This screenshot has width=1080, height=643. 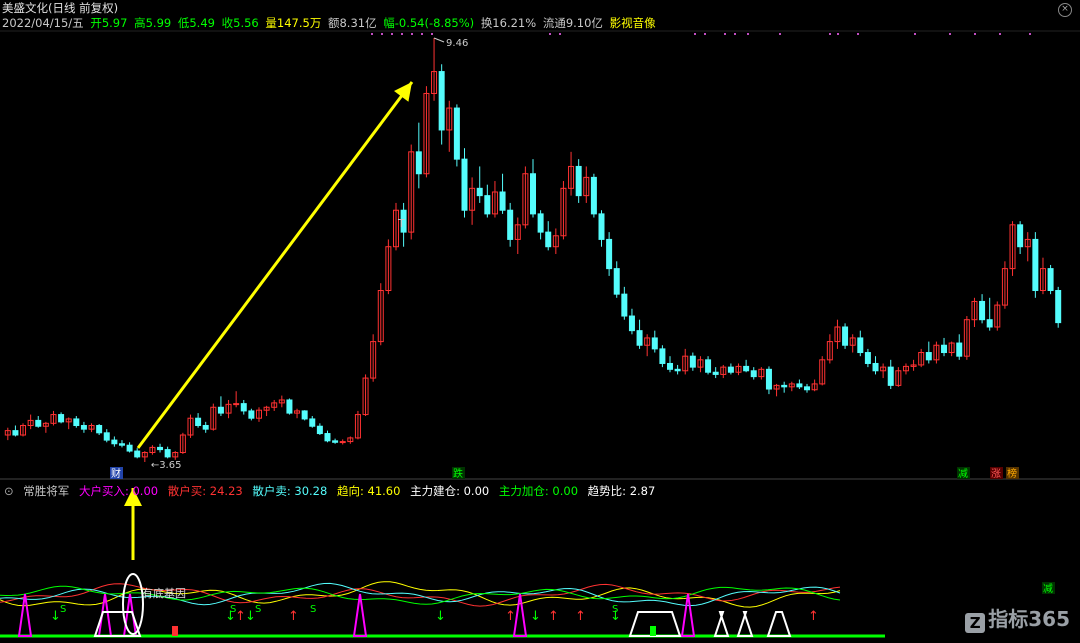 What do you see at coordinates (572, 23) in the screenshot?
I see `quote-float: 流通9.10亿` at bounding box center [572, 23].